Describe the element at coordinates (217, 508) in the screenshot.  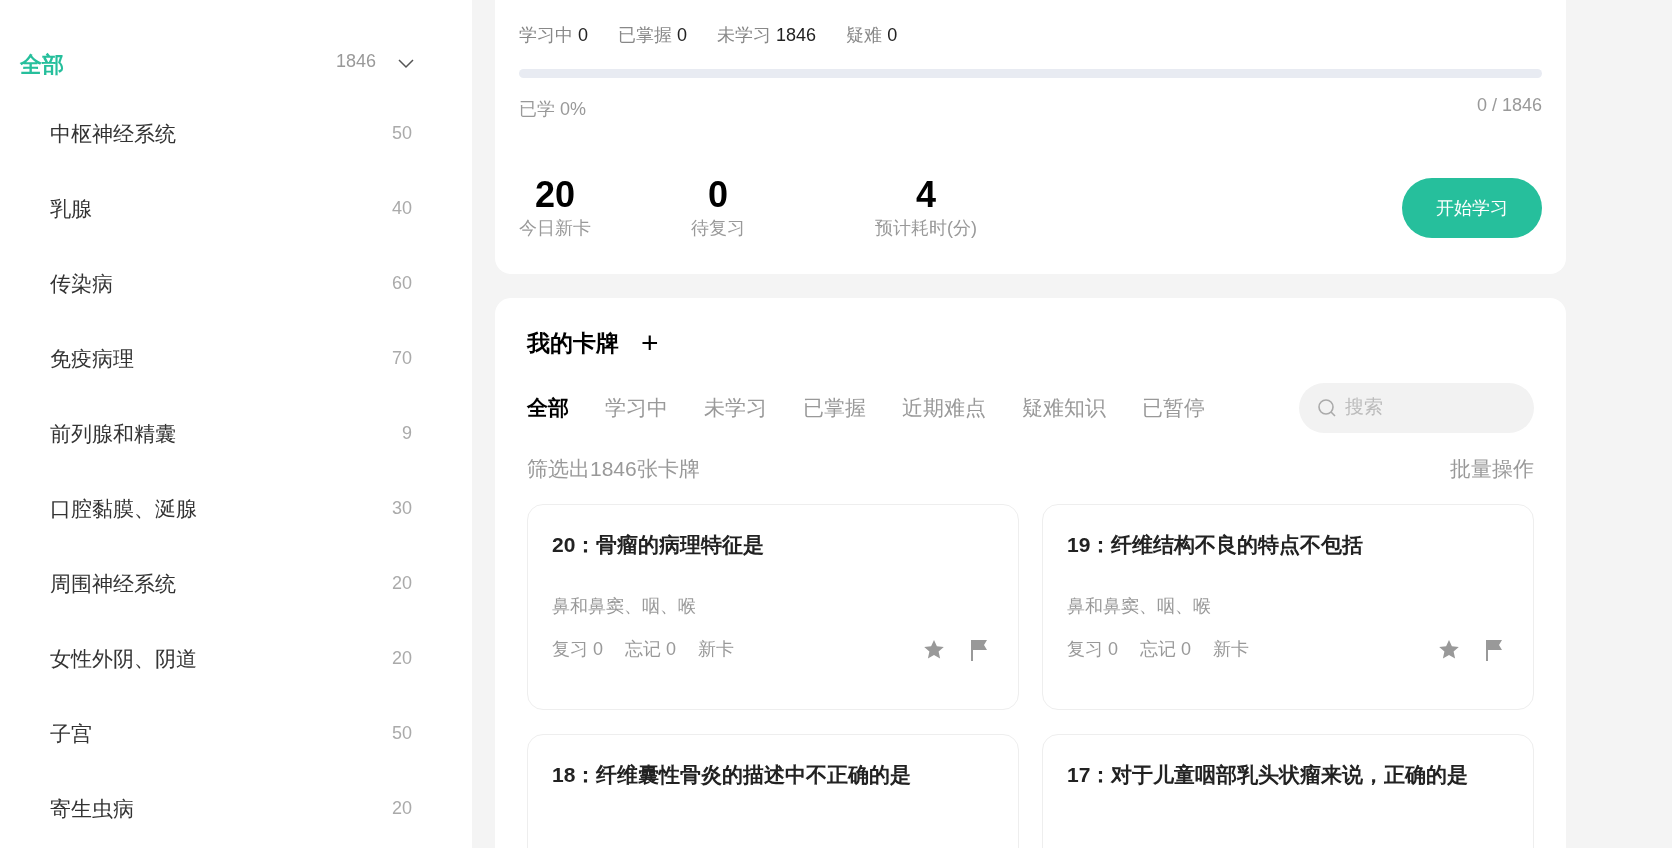
I see `category-item: 口腔黏膜、涎腺 30` at that location.